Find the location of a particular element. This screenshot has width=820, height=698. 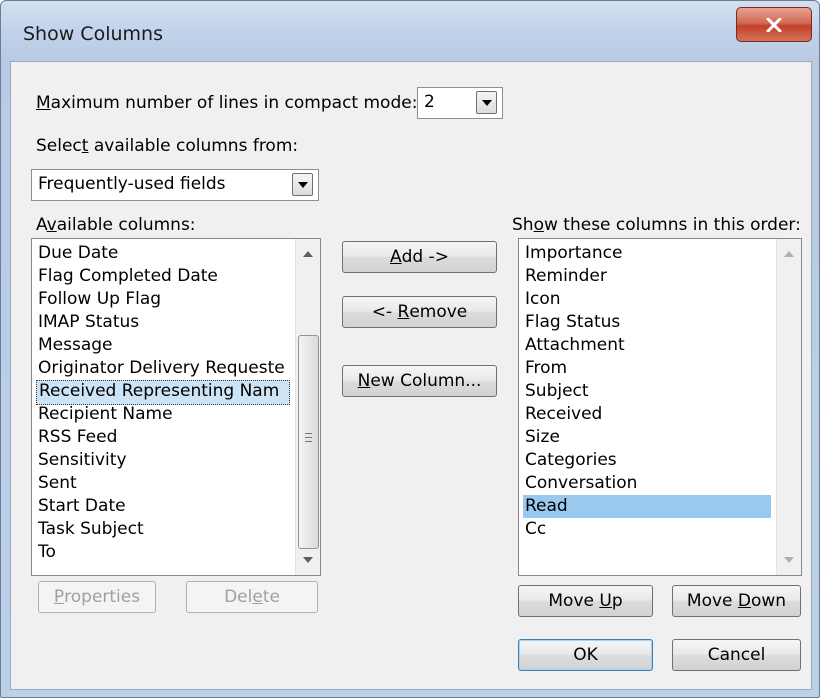

shown-columns-scrollbar is located at coordinates (788, 407).